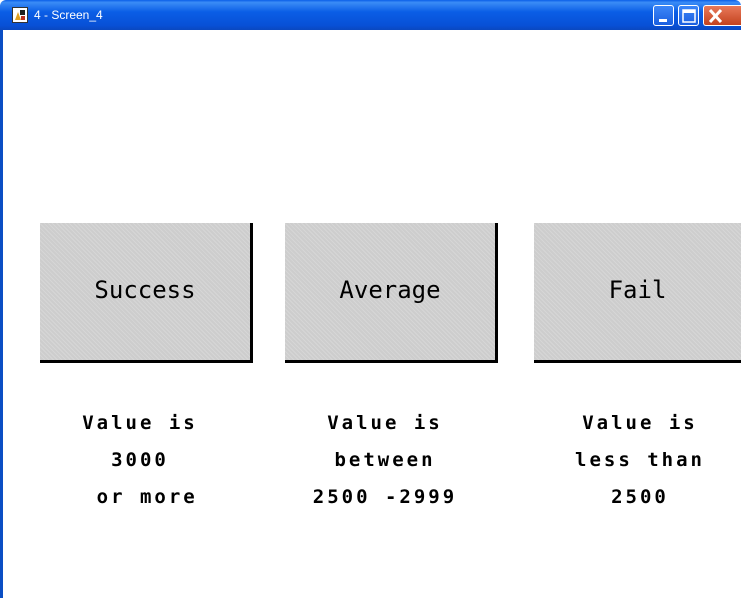 This screenshot has height=598, width=741. Describe the element at coordinates (663, 15) in the screenshot. I see `minimize-button` at that location.